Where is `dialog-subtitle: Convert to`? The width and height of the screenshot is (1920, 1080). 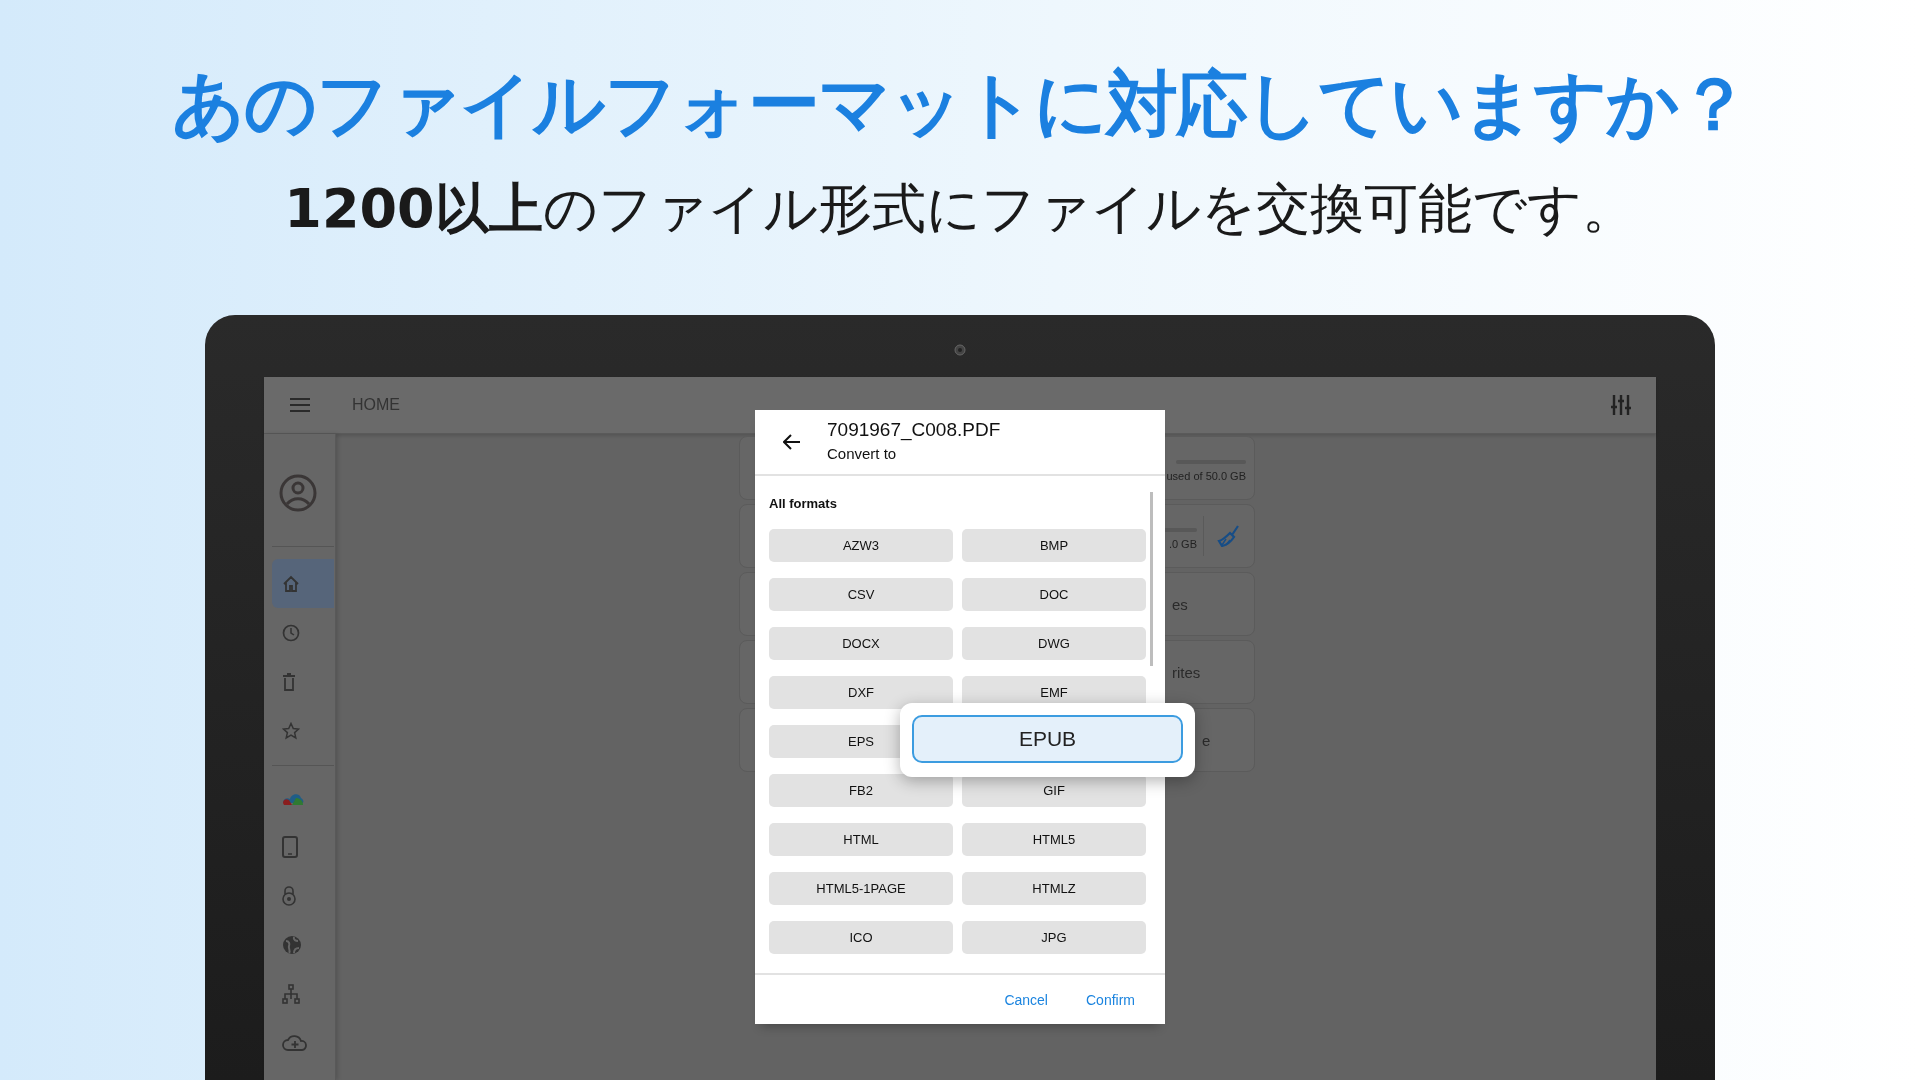 dialog-subtitle: Convert to is located at coordinates (862, 453).